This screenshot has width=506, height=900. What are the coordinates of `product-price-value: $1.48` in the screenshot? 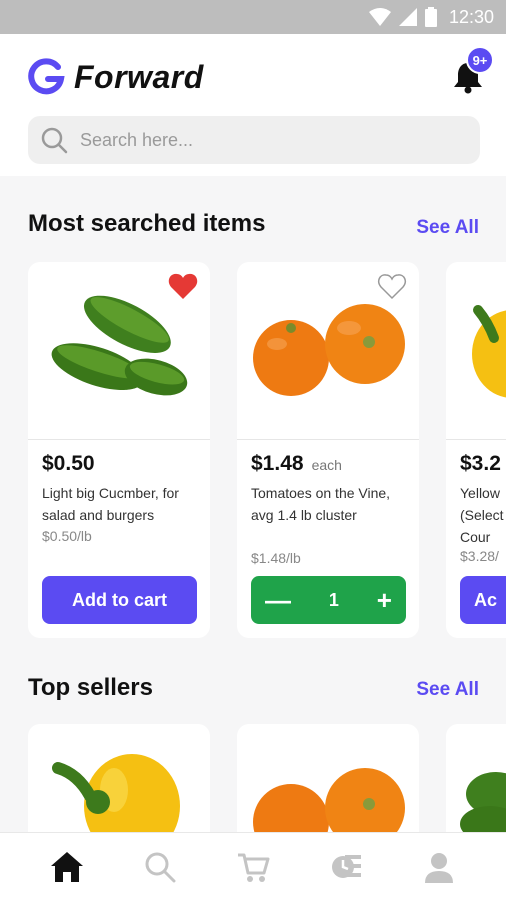 It's located at (277, 463).